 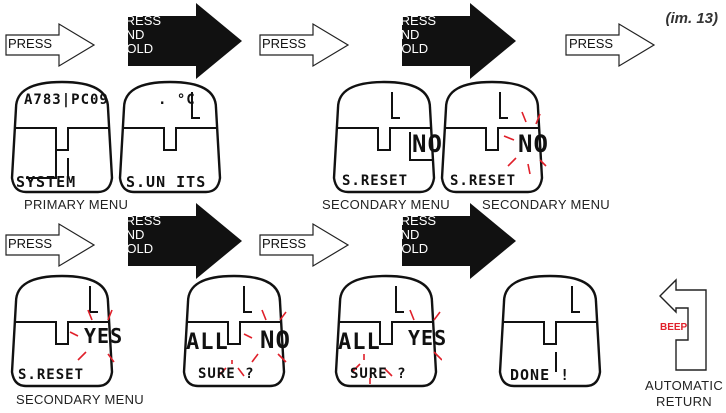 I want to click on lcd-screen-reset-no-blinking: NO S.RESET, so click(x=492, y=136).